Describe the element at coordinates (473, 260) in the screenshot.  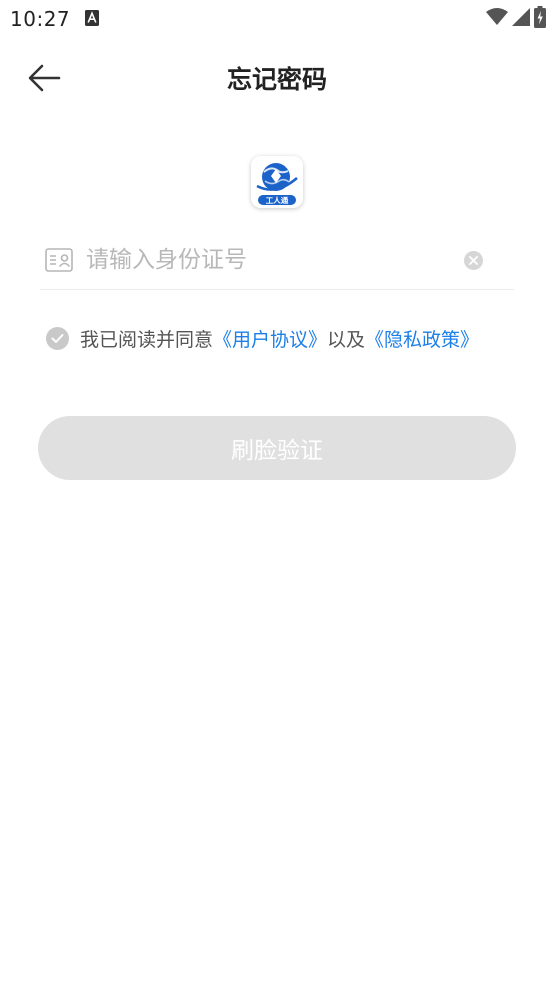
I see `clear-icon` at that location.